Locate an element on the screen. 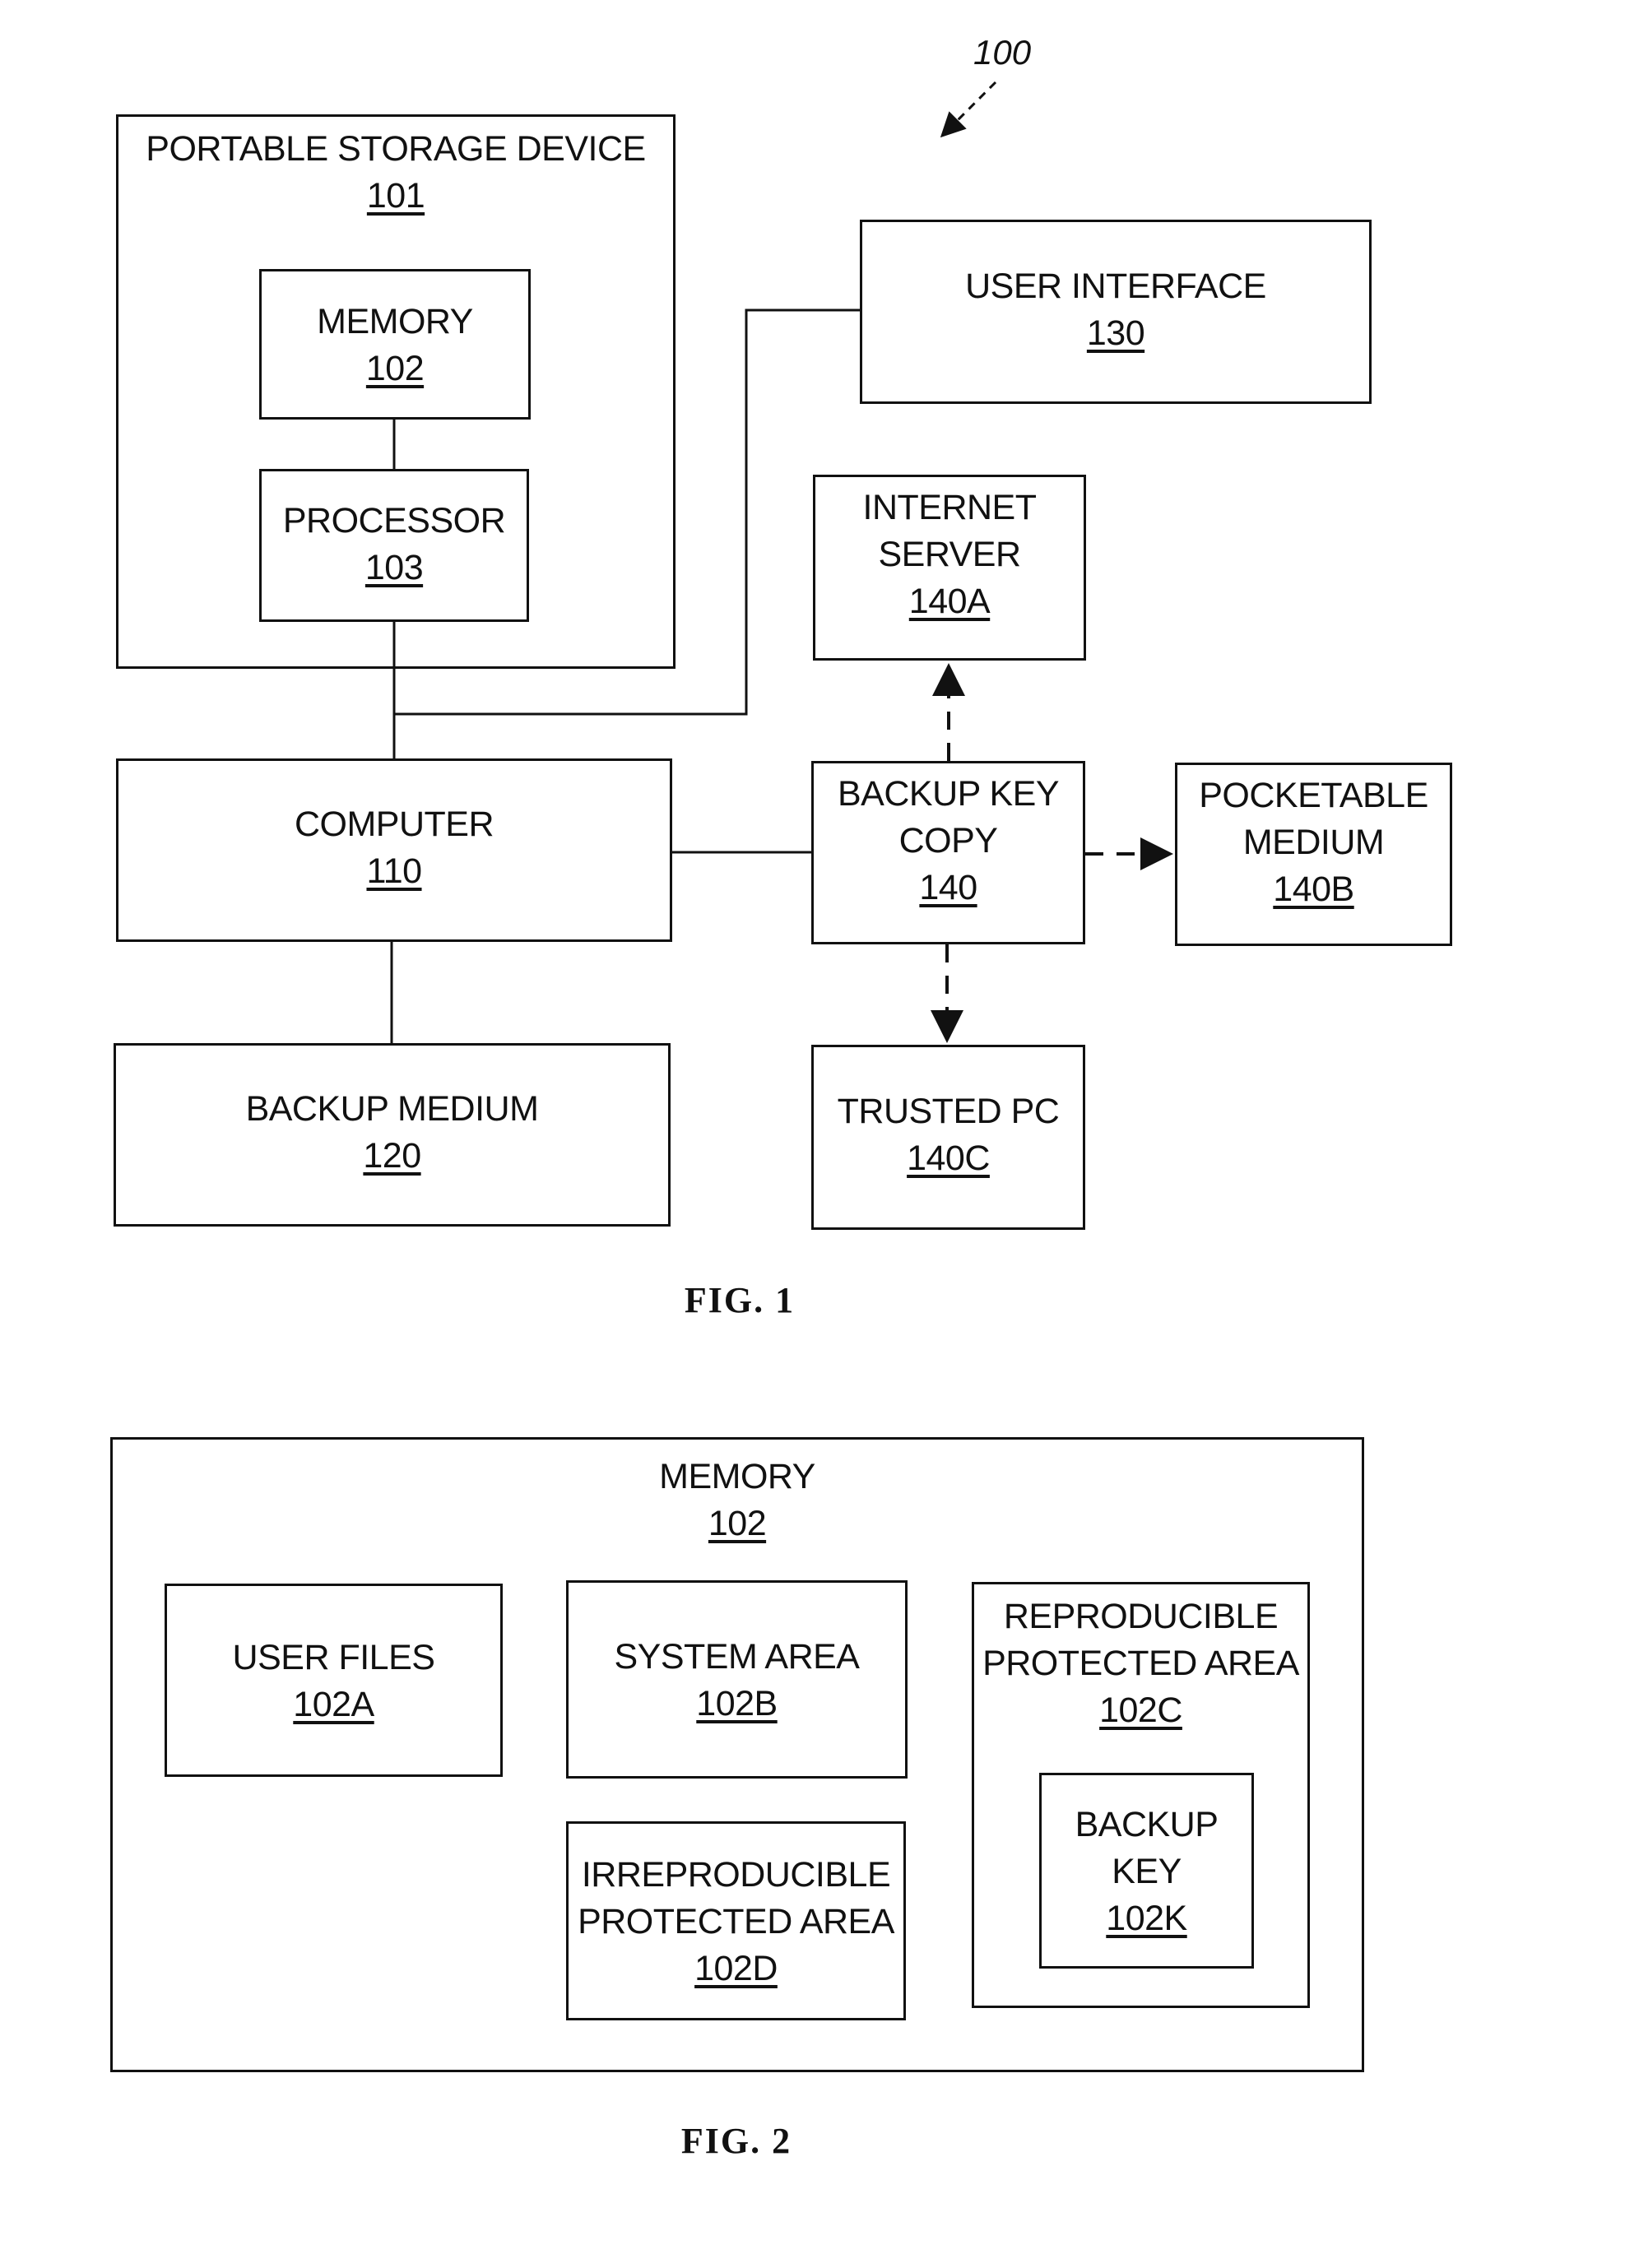  user-interface-box: USER INTERFACE 130 is located at coordinates (1116, 312).